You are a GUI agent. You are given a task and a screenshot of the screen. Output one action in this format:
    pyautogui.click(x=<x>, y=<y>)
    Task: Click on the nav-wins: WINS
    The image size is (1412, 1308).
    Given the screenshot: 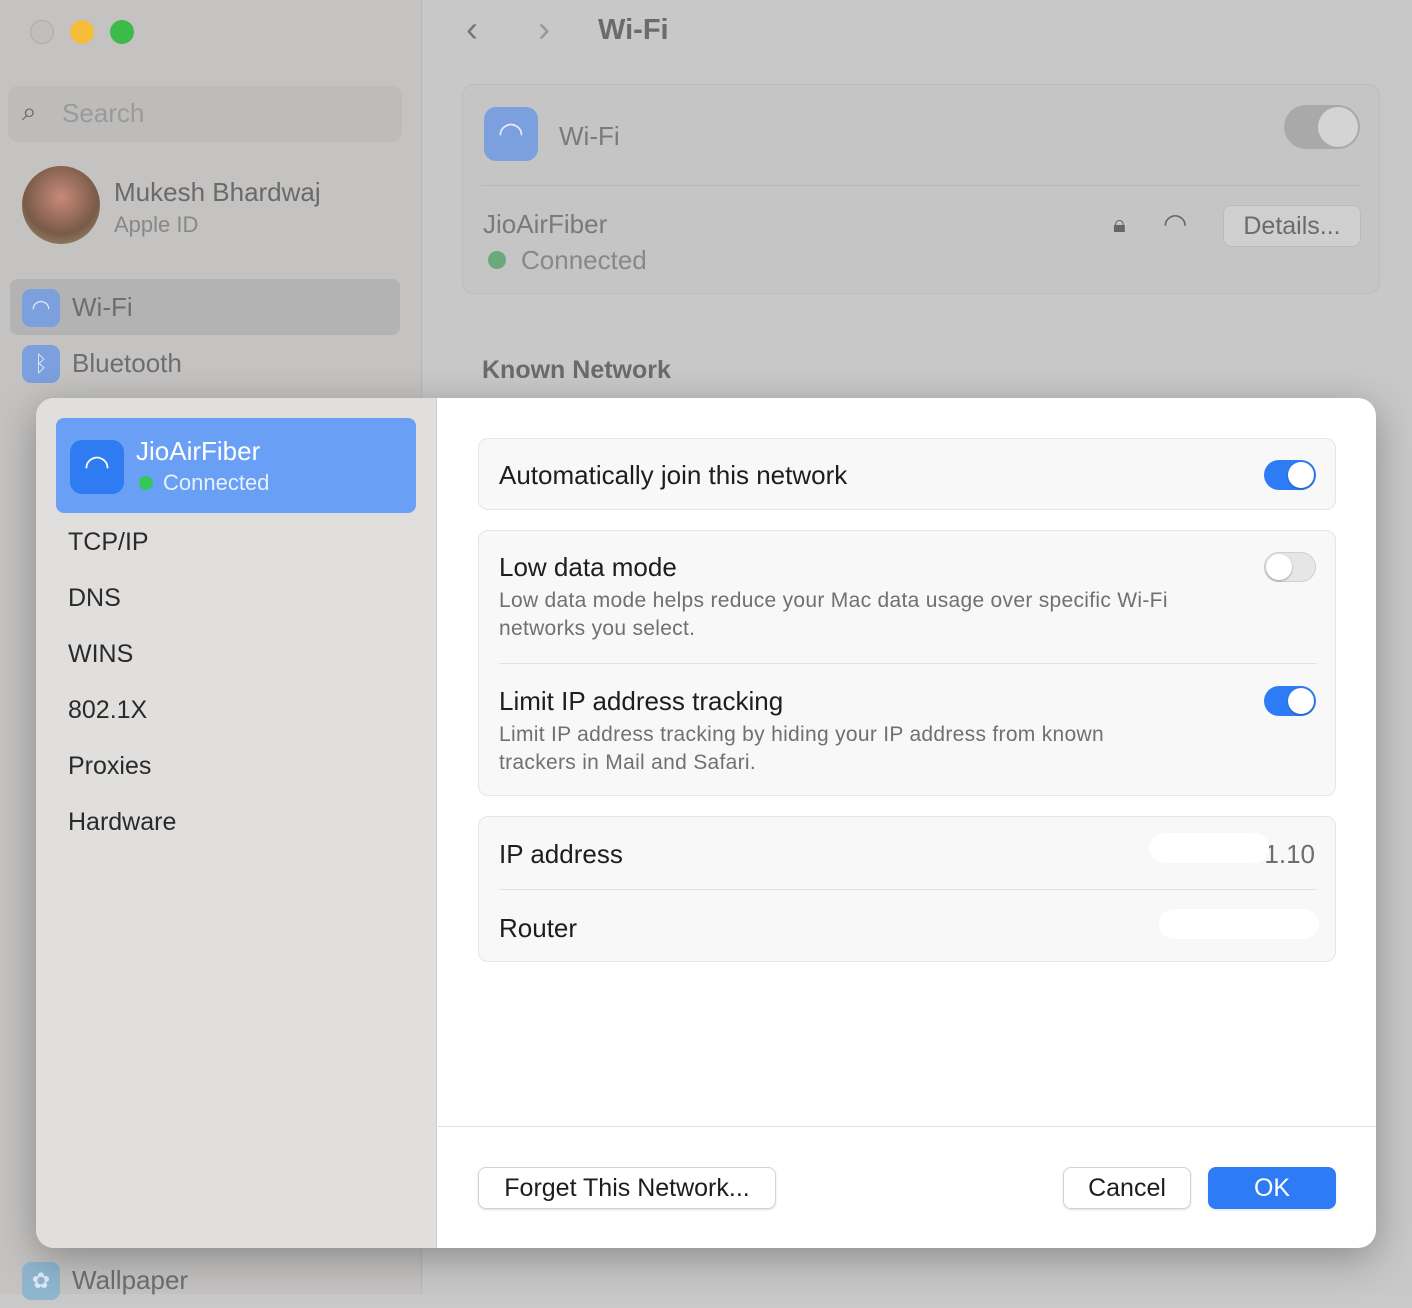 What is the action you would take?
    pyautogui.click(x=100, y=654)
    